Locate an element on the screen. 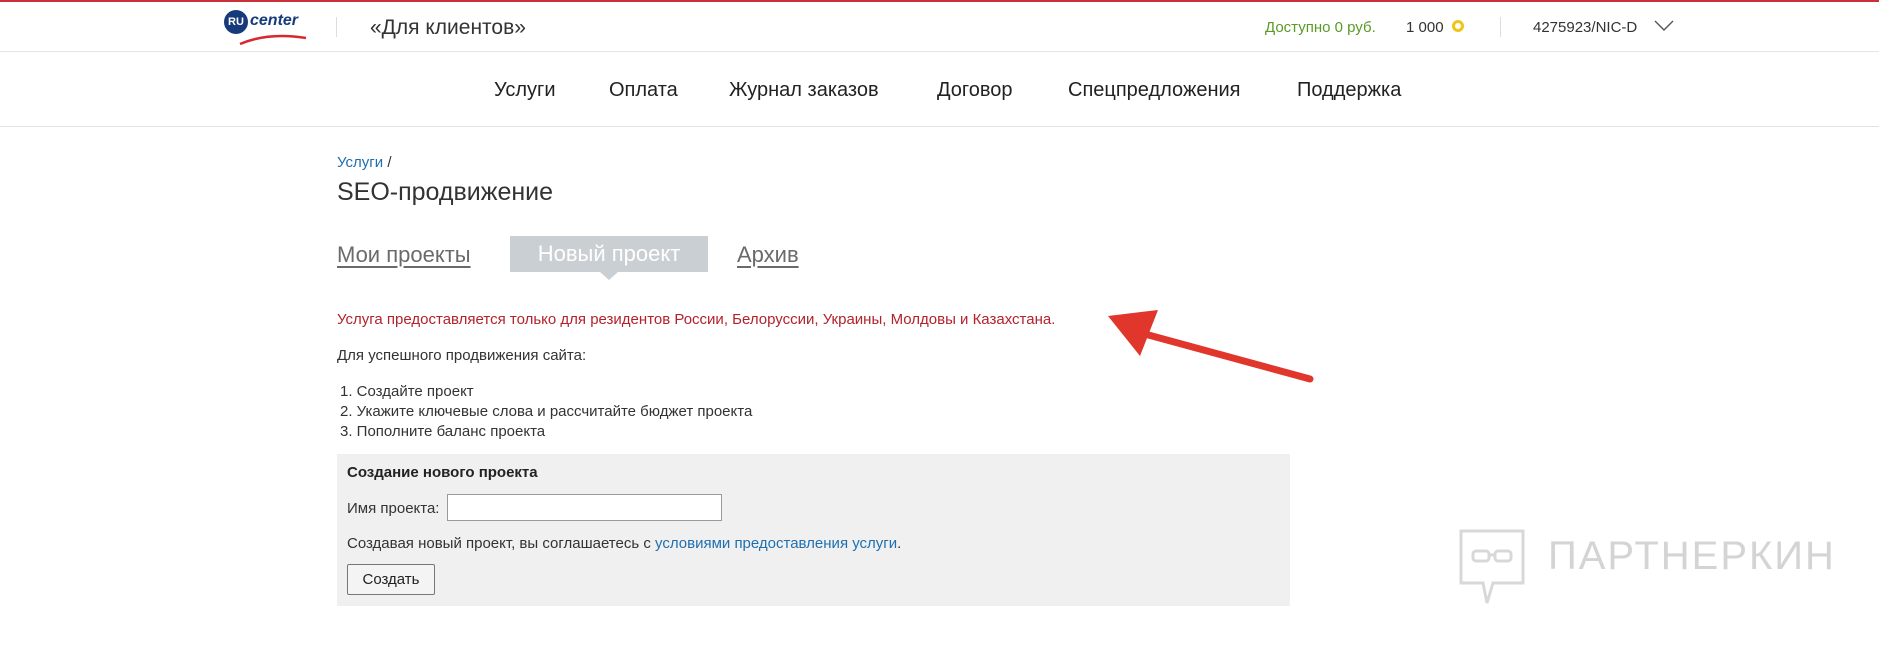 This screenshot has width=1879, height=658. coin-icon is located at coordinates (1458, 26).